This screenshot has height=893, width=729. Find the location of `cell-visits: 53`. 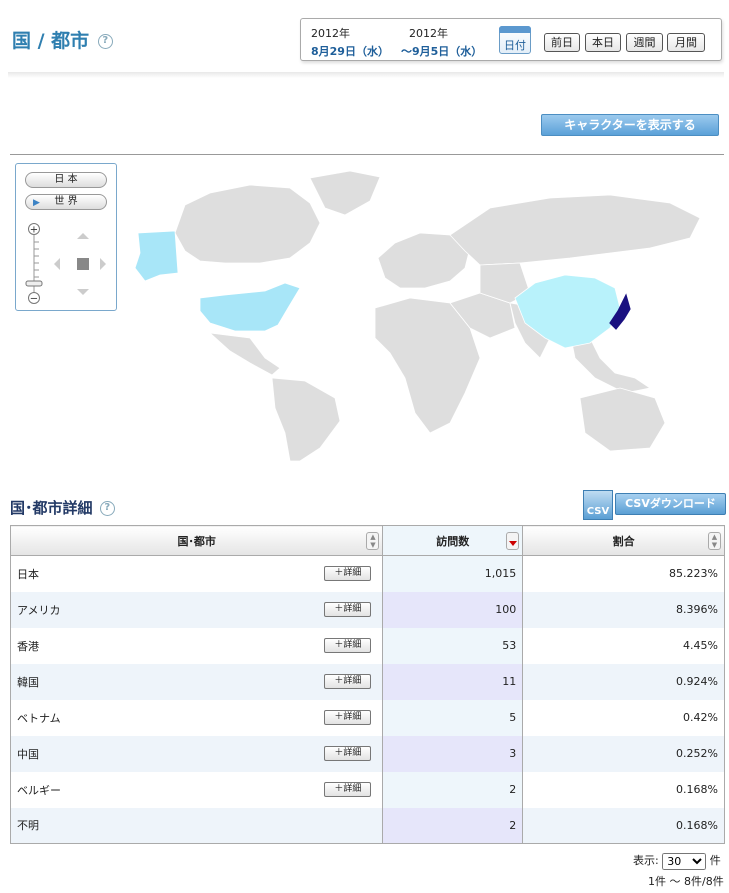

cell-visits: 53 is located at coordinates (453, 645).